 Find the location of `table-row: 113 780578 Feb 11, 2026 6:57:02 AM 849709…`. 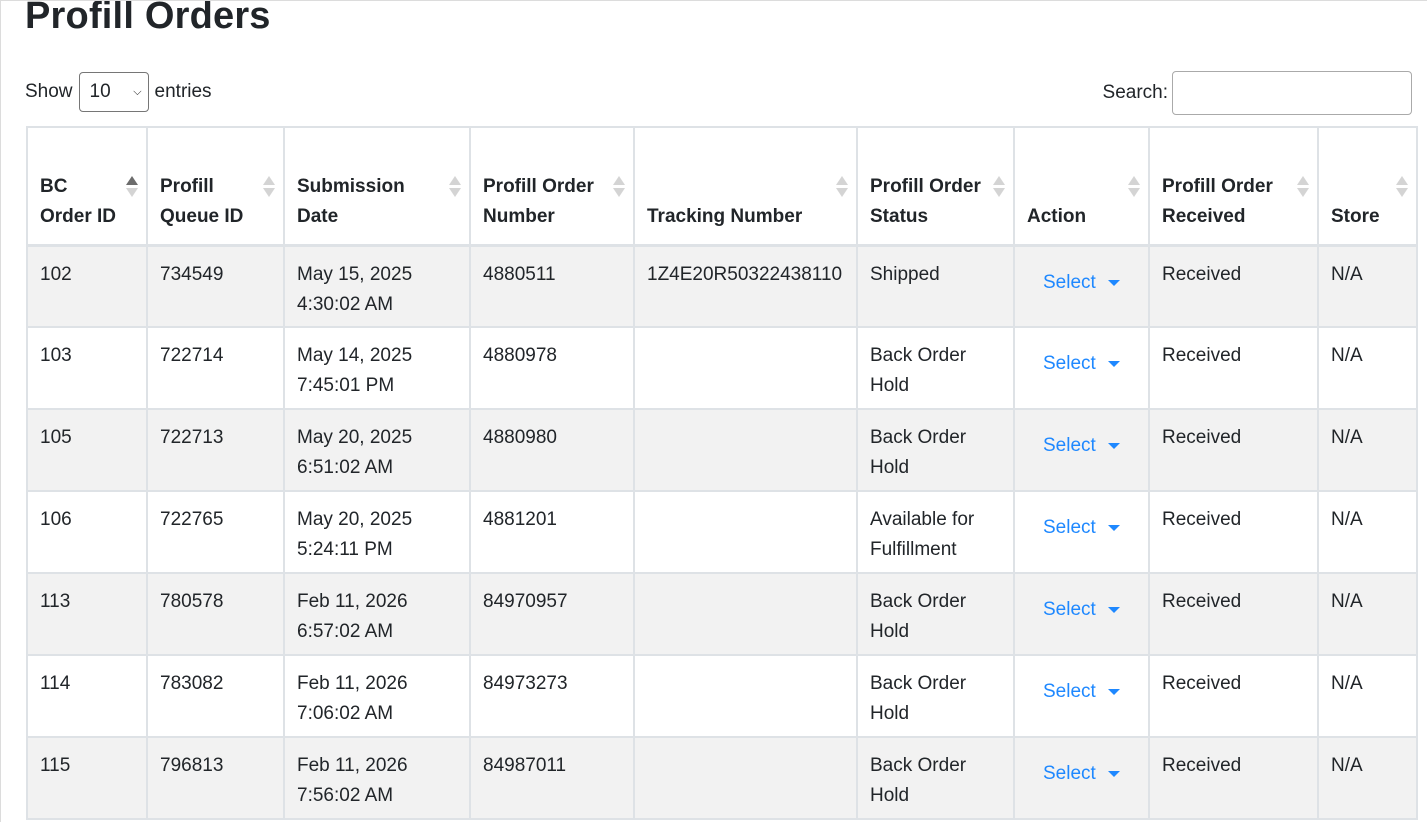

table-row: 113 780578 Feb 11, 2026 6:57:02 AM 849709… is located at coordinates (722, 614).